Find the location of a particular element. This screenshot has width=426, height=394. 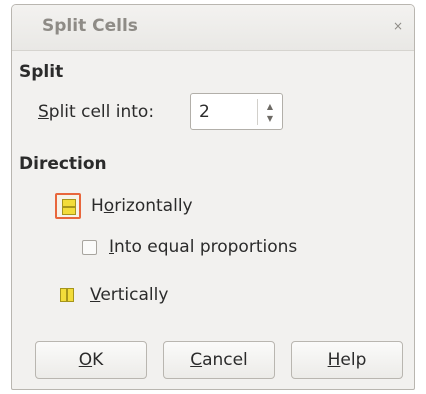

split-section-title: Split is located at coordinates (41, 72).